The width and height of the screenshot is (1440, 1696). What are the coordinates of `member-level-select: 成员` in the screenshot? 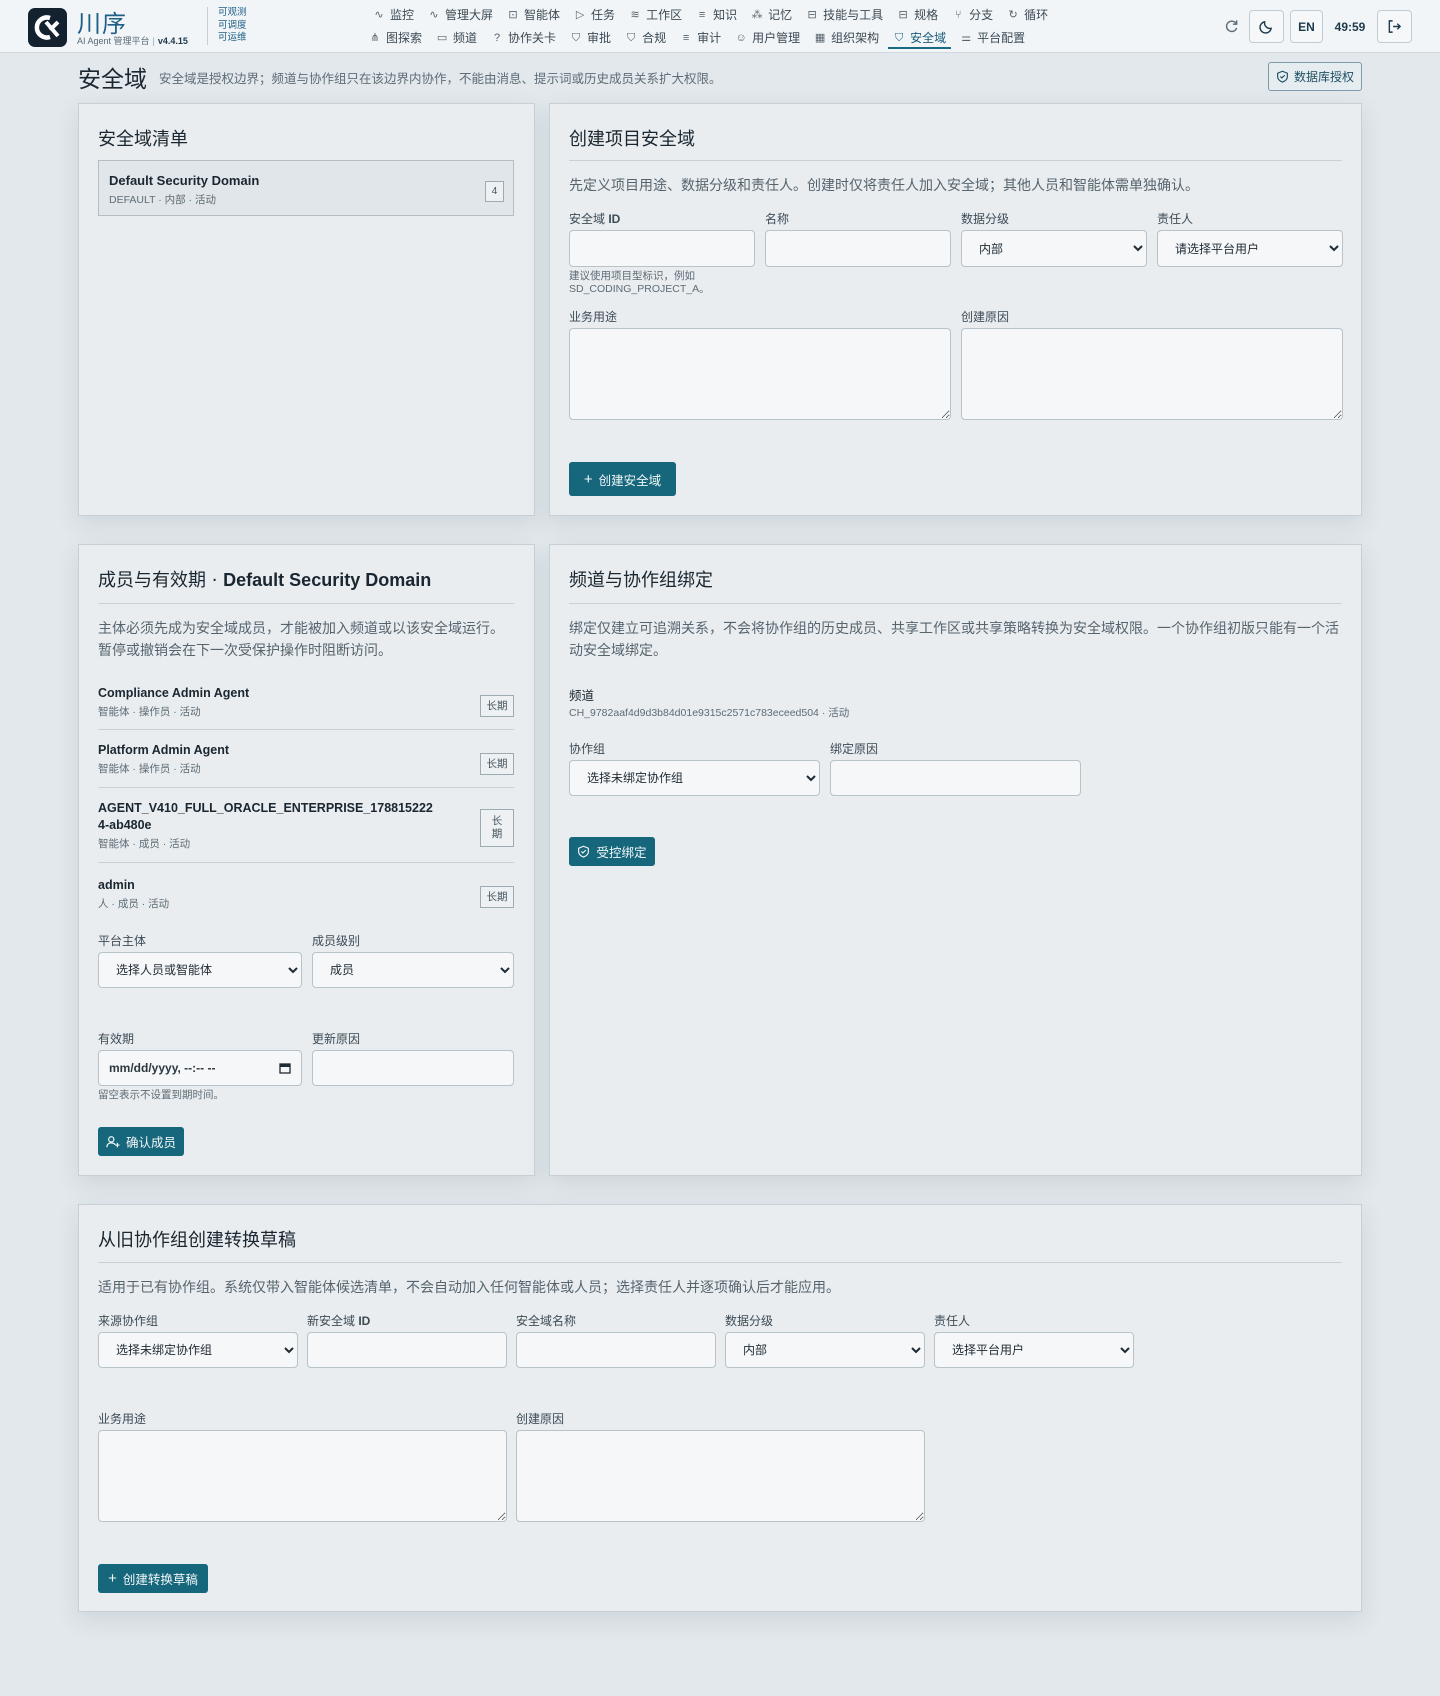 It's located at (413, 970).